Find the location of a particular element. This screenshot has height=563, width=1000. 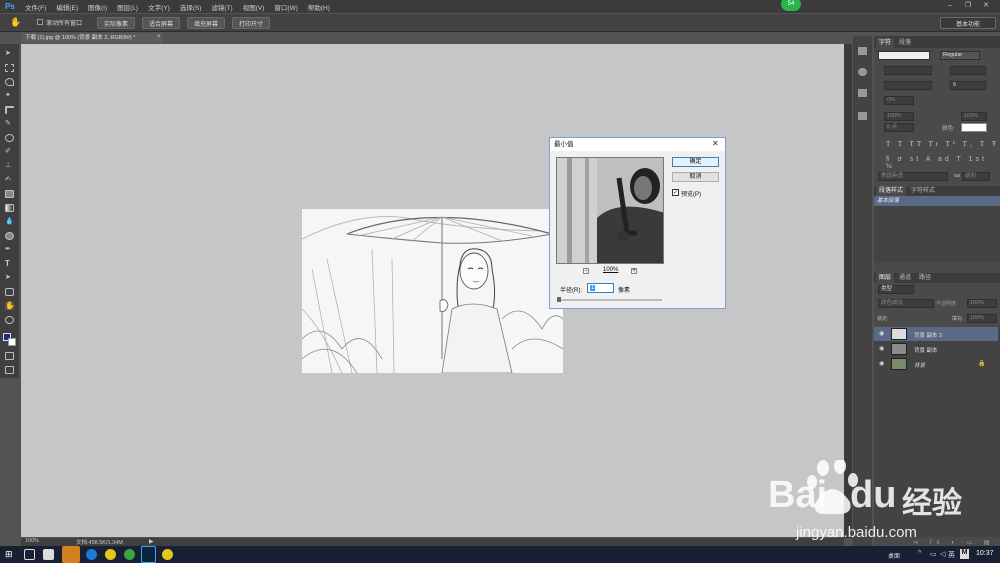

history-panel-icon is located at coordinates (862, 51).